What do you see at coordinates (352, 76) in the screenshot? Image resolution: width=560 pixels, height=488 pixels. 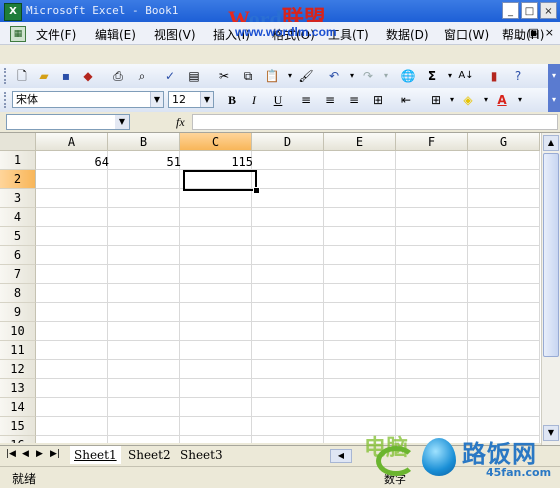 I see `undo-dropdown-icon: ▾` at bounding box center [352, 76].